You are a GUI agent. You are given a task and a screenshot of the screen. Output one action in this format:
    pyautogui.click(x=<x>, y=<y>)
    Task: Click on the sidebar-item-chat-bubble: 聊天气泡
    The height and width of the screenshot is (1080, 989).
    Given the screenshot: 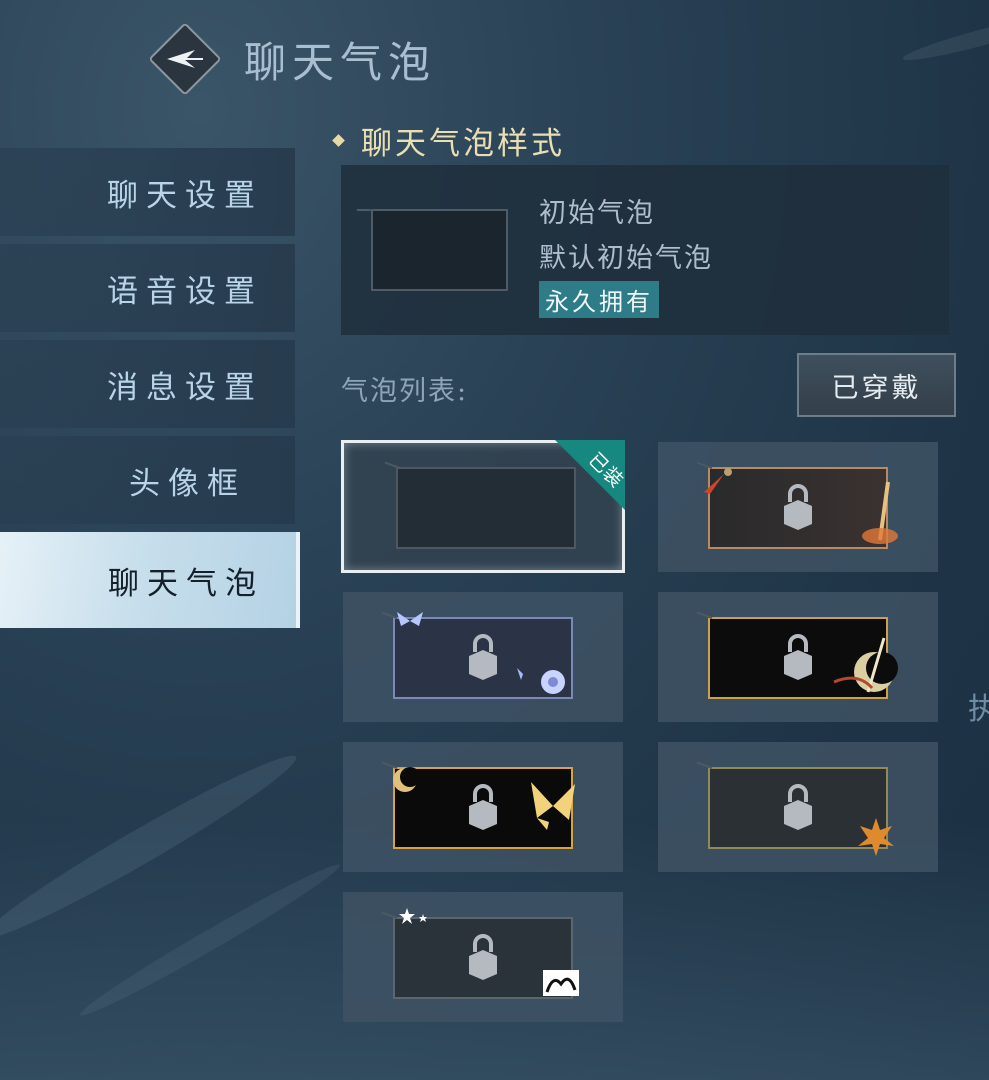 What is the action you would take?
    pyautogui.click(x=150, y=580)
    